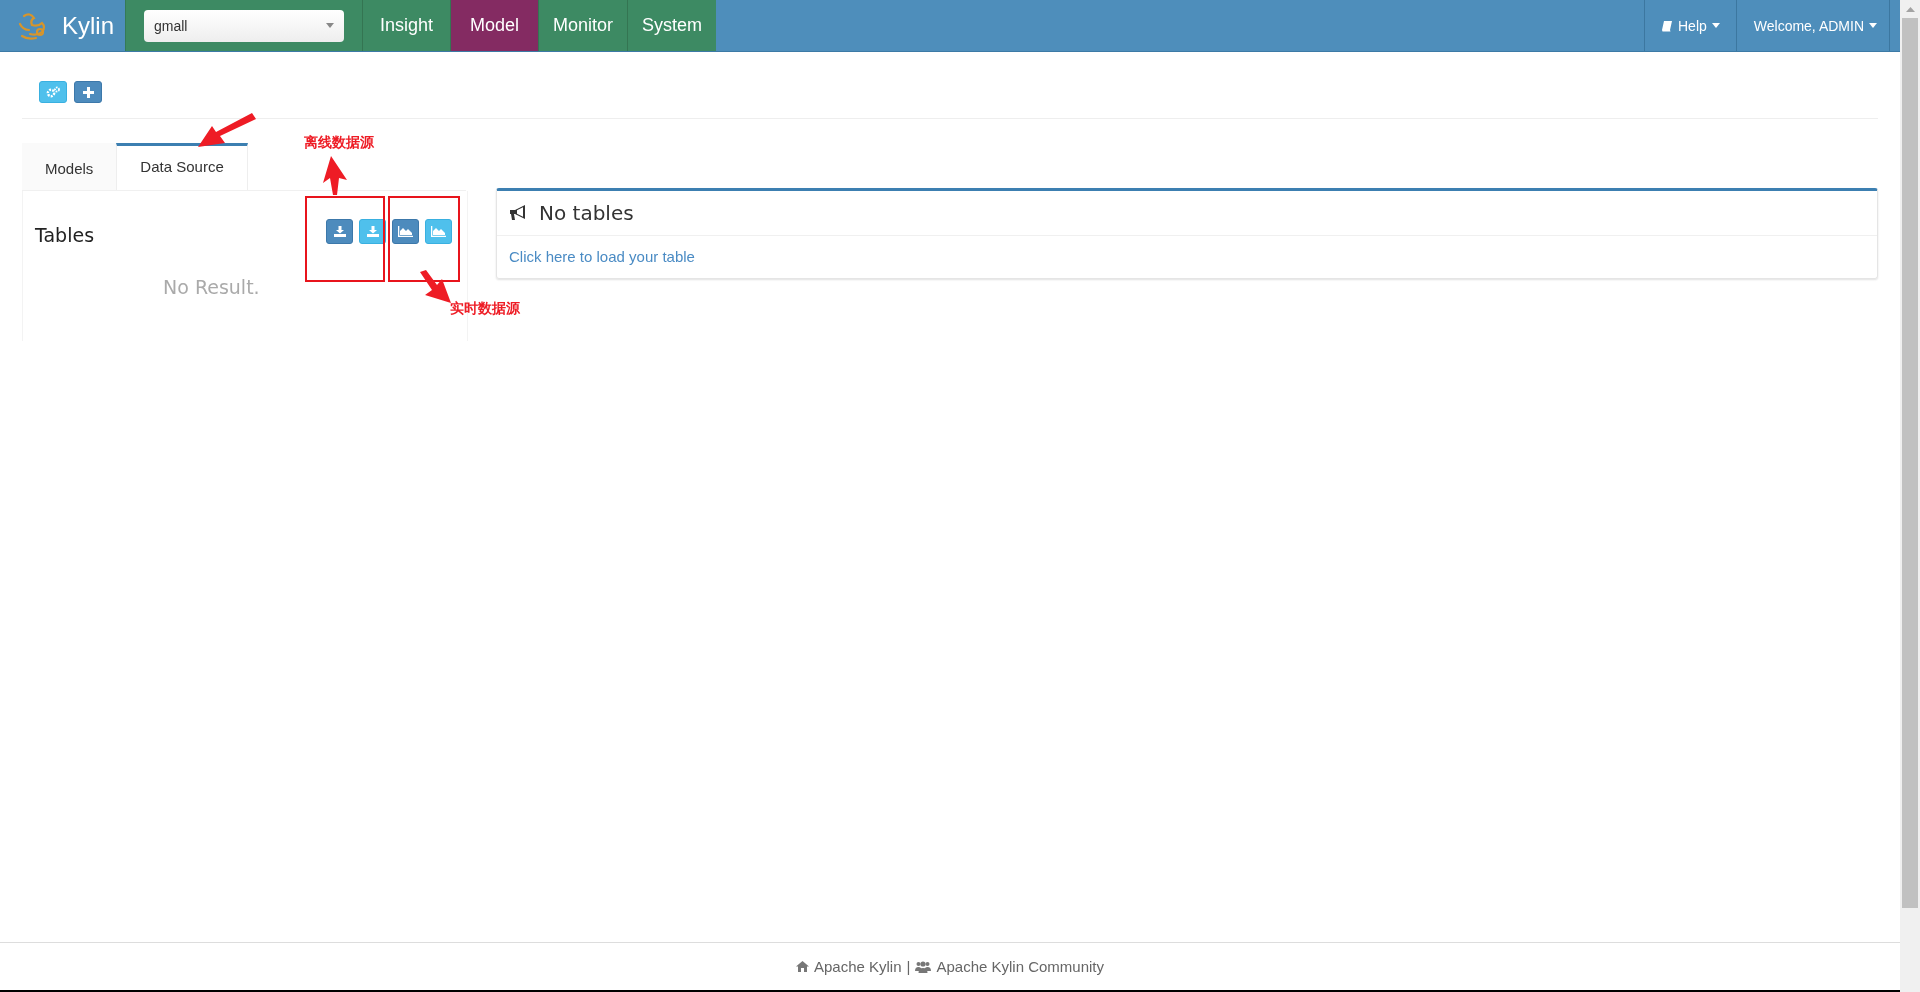  I want to click on nav-tab: System, so click(672, 25).